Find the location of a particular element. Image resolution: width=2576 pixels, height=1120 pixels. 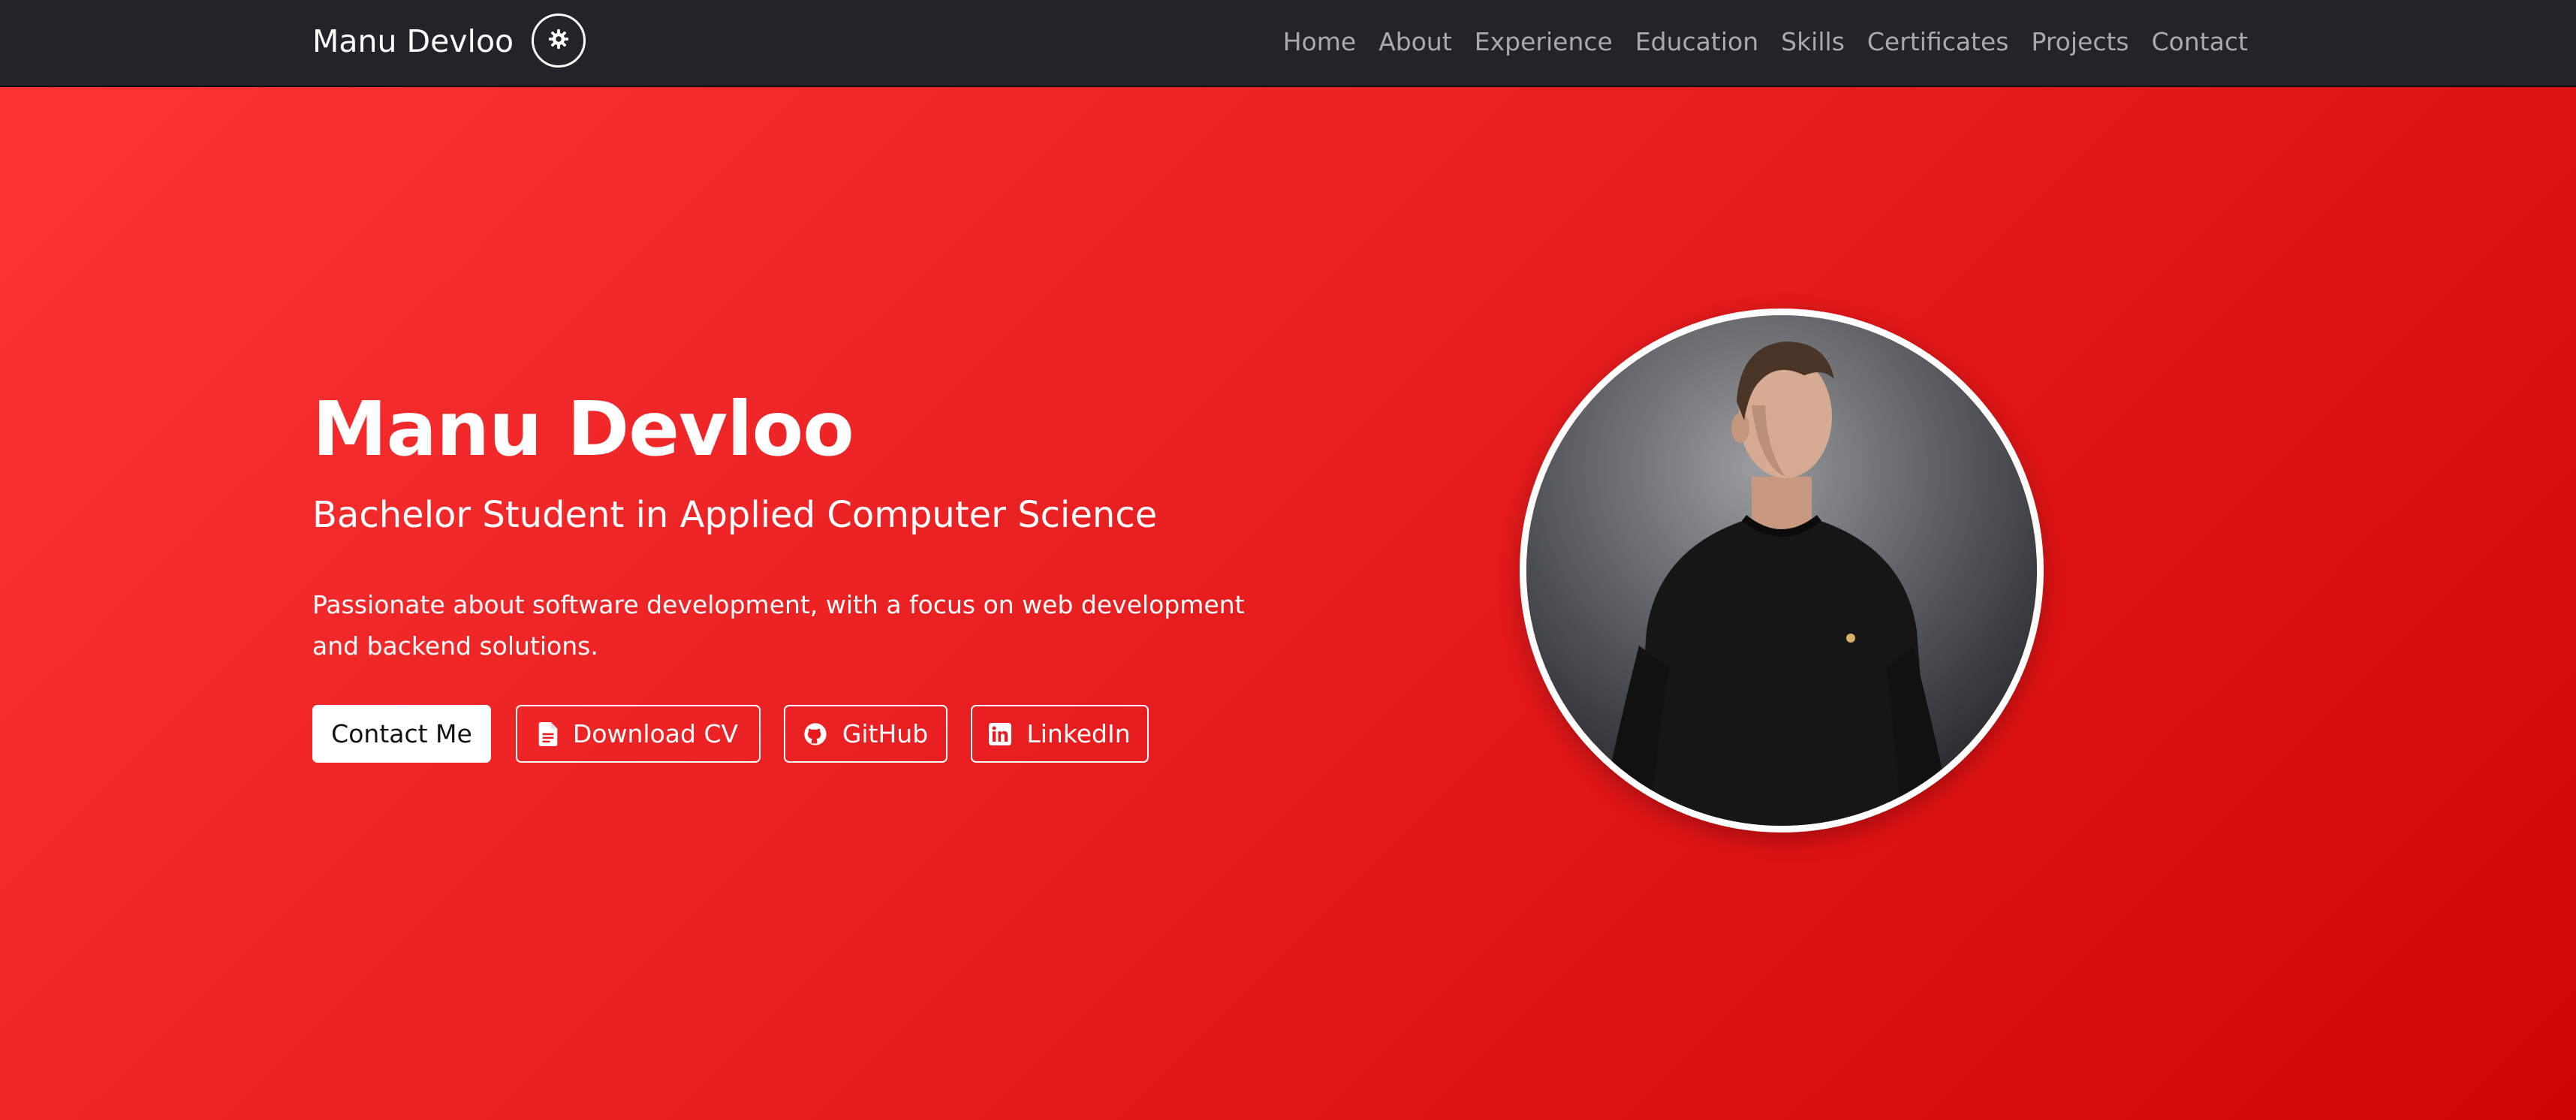

theme-toggle-button is located at coordinates (559, 41).